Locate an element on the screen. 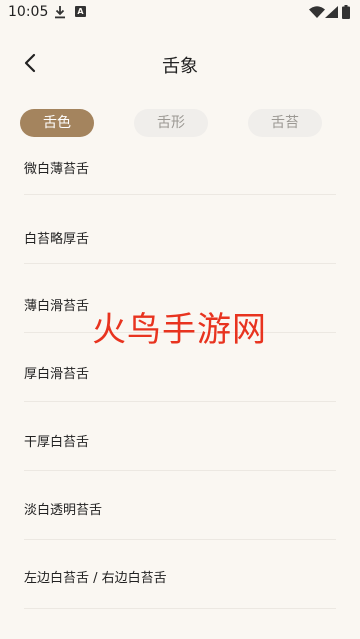 This screenshot has width=360, height=639. notification-a-icon: A is located at coordinates (80, 11).